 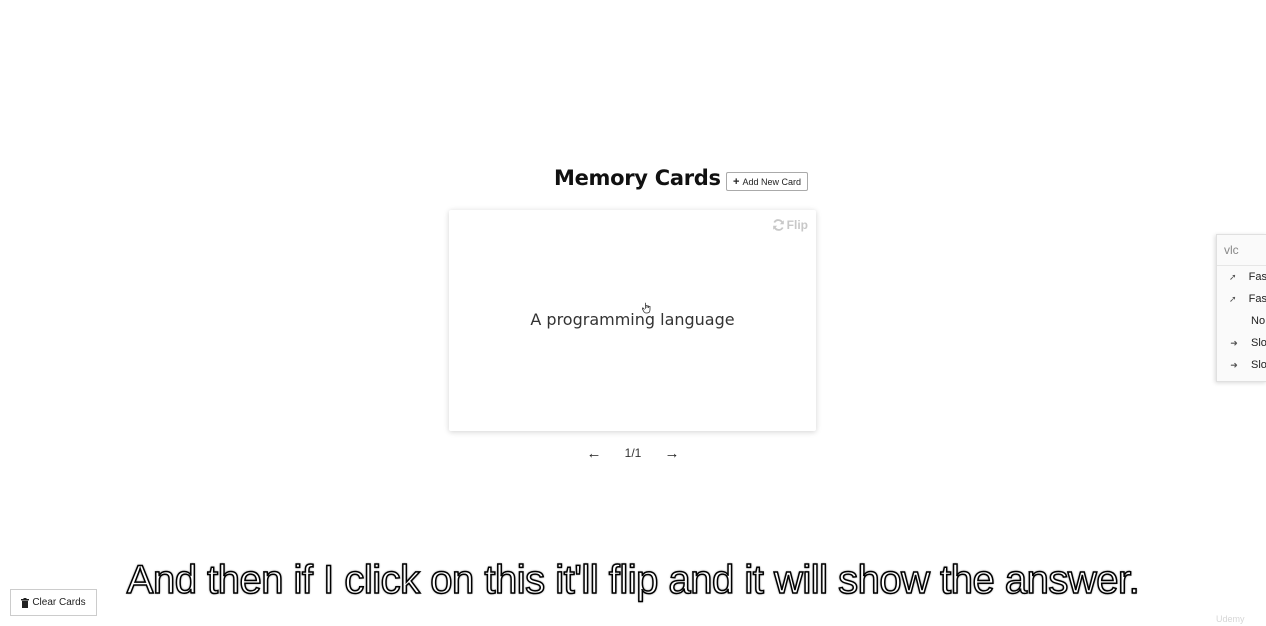 What do you see at coordinates (771, 181) in the screenshot?
I see `add-new-card-label: Add New Card` at bounding box center [771, 181].